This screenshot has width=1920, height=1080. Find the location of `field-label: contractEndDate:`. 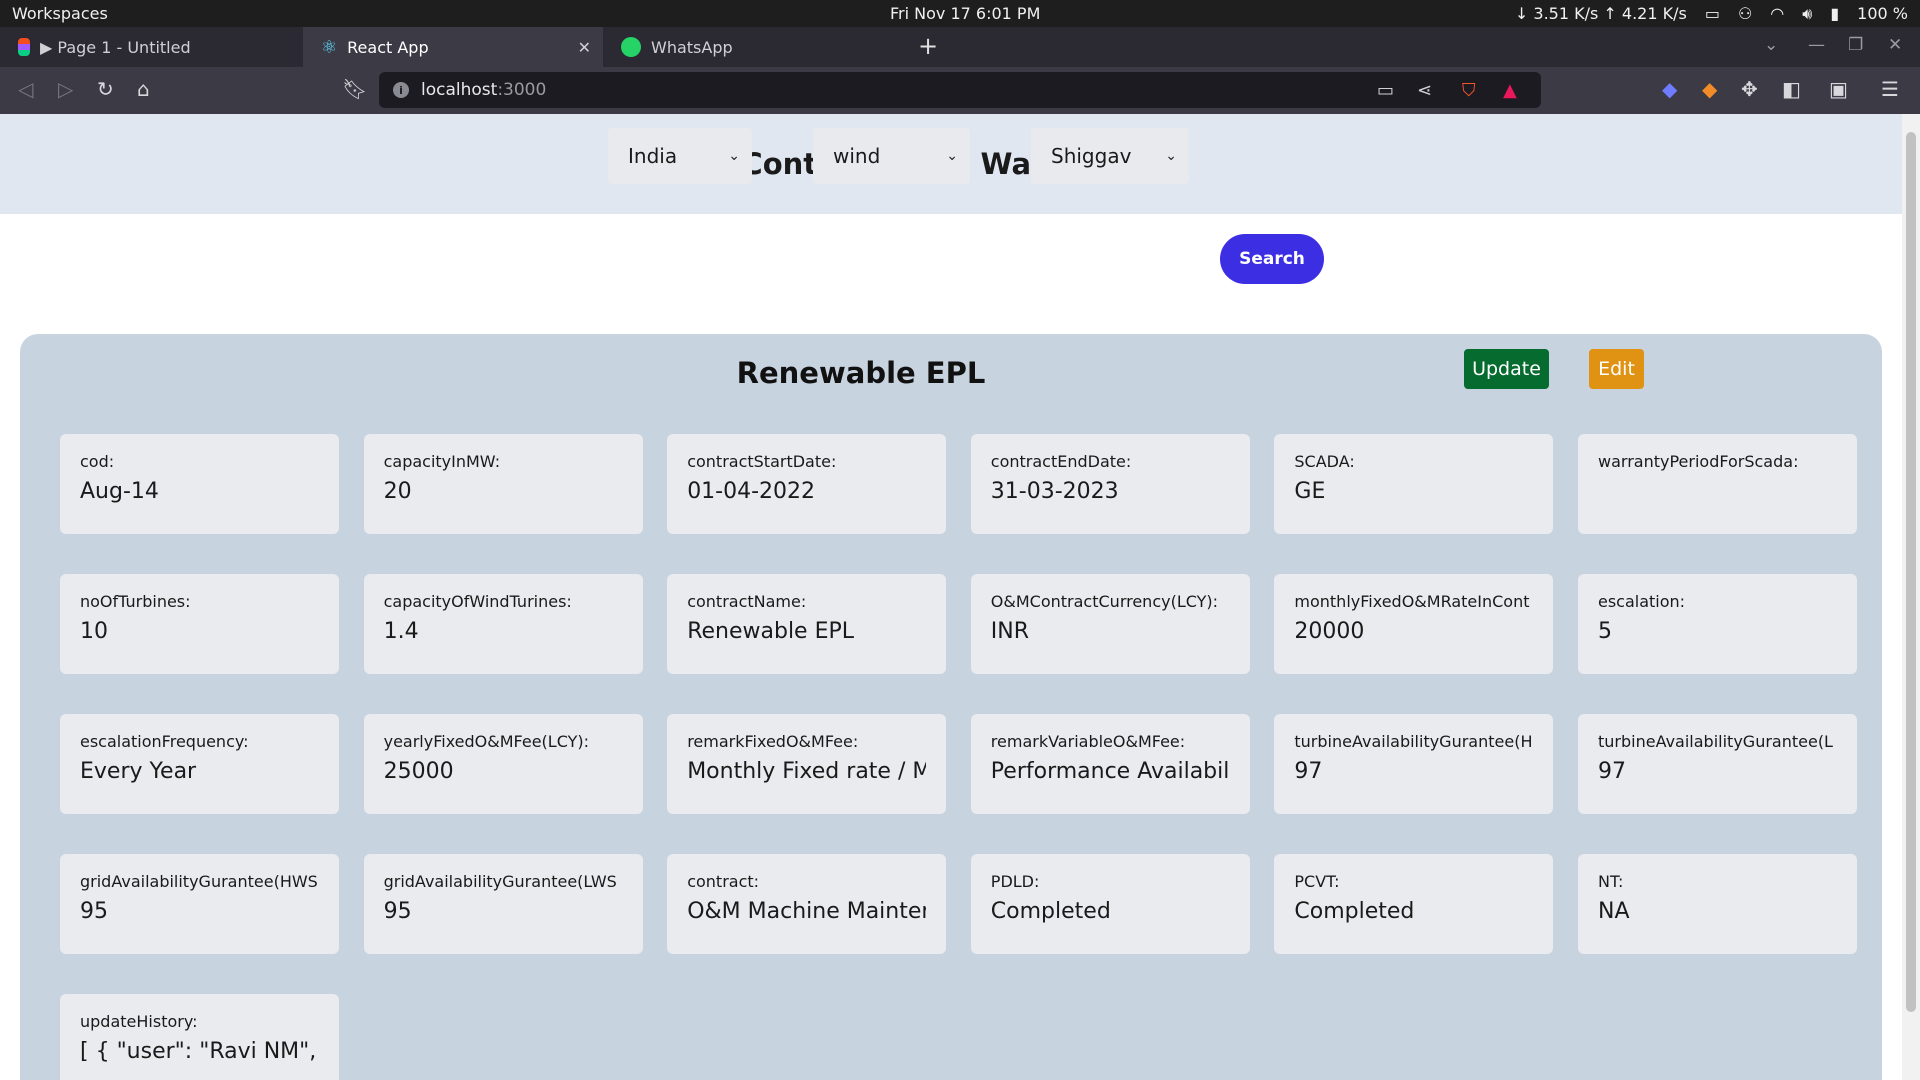

field-label: contractEndDate: is located at coordinates (1061, 461).